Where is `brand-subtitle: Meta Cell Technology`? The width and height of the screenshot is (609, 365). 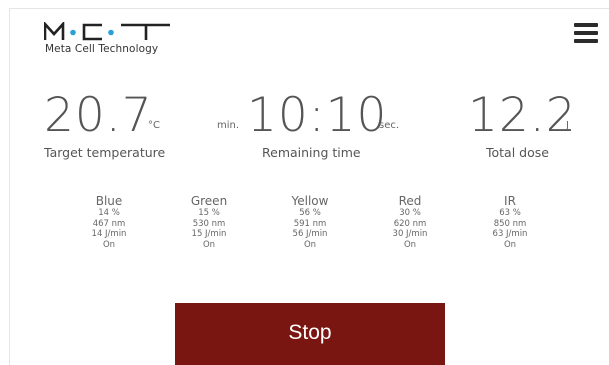 brand-subtitle: Meta Cell Technology is located at coordinates (102, 49).